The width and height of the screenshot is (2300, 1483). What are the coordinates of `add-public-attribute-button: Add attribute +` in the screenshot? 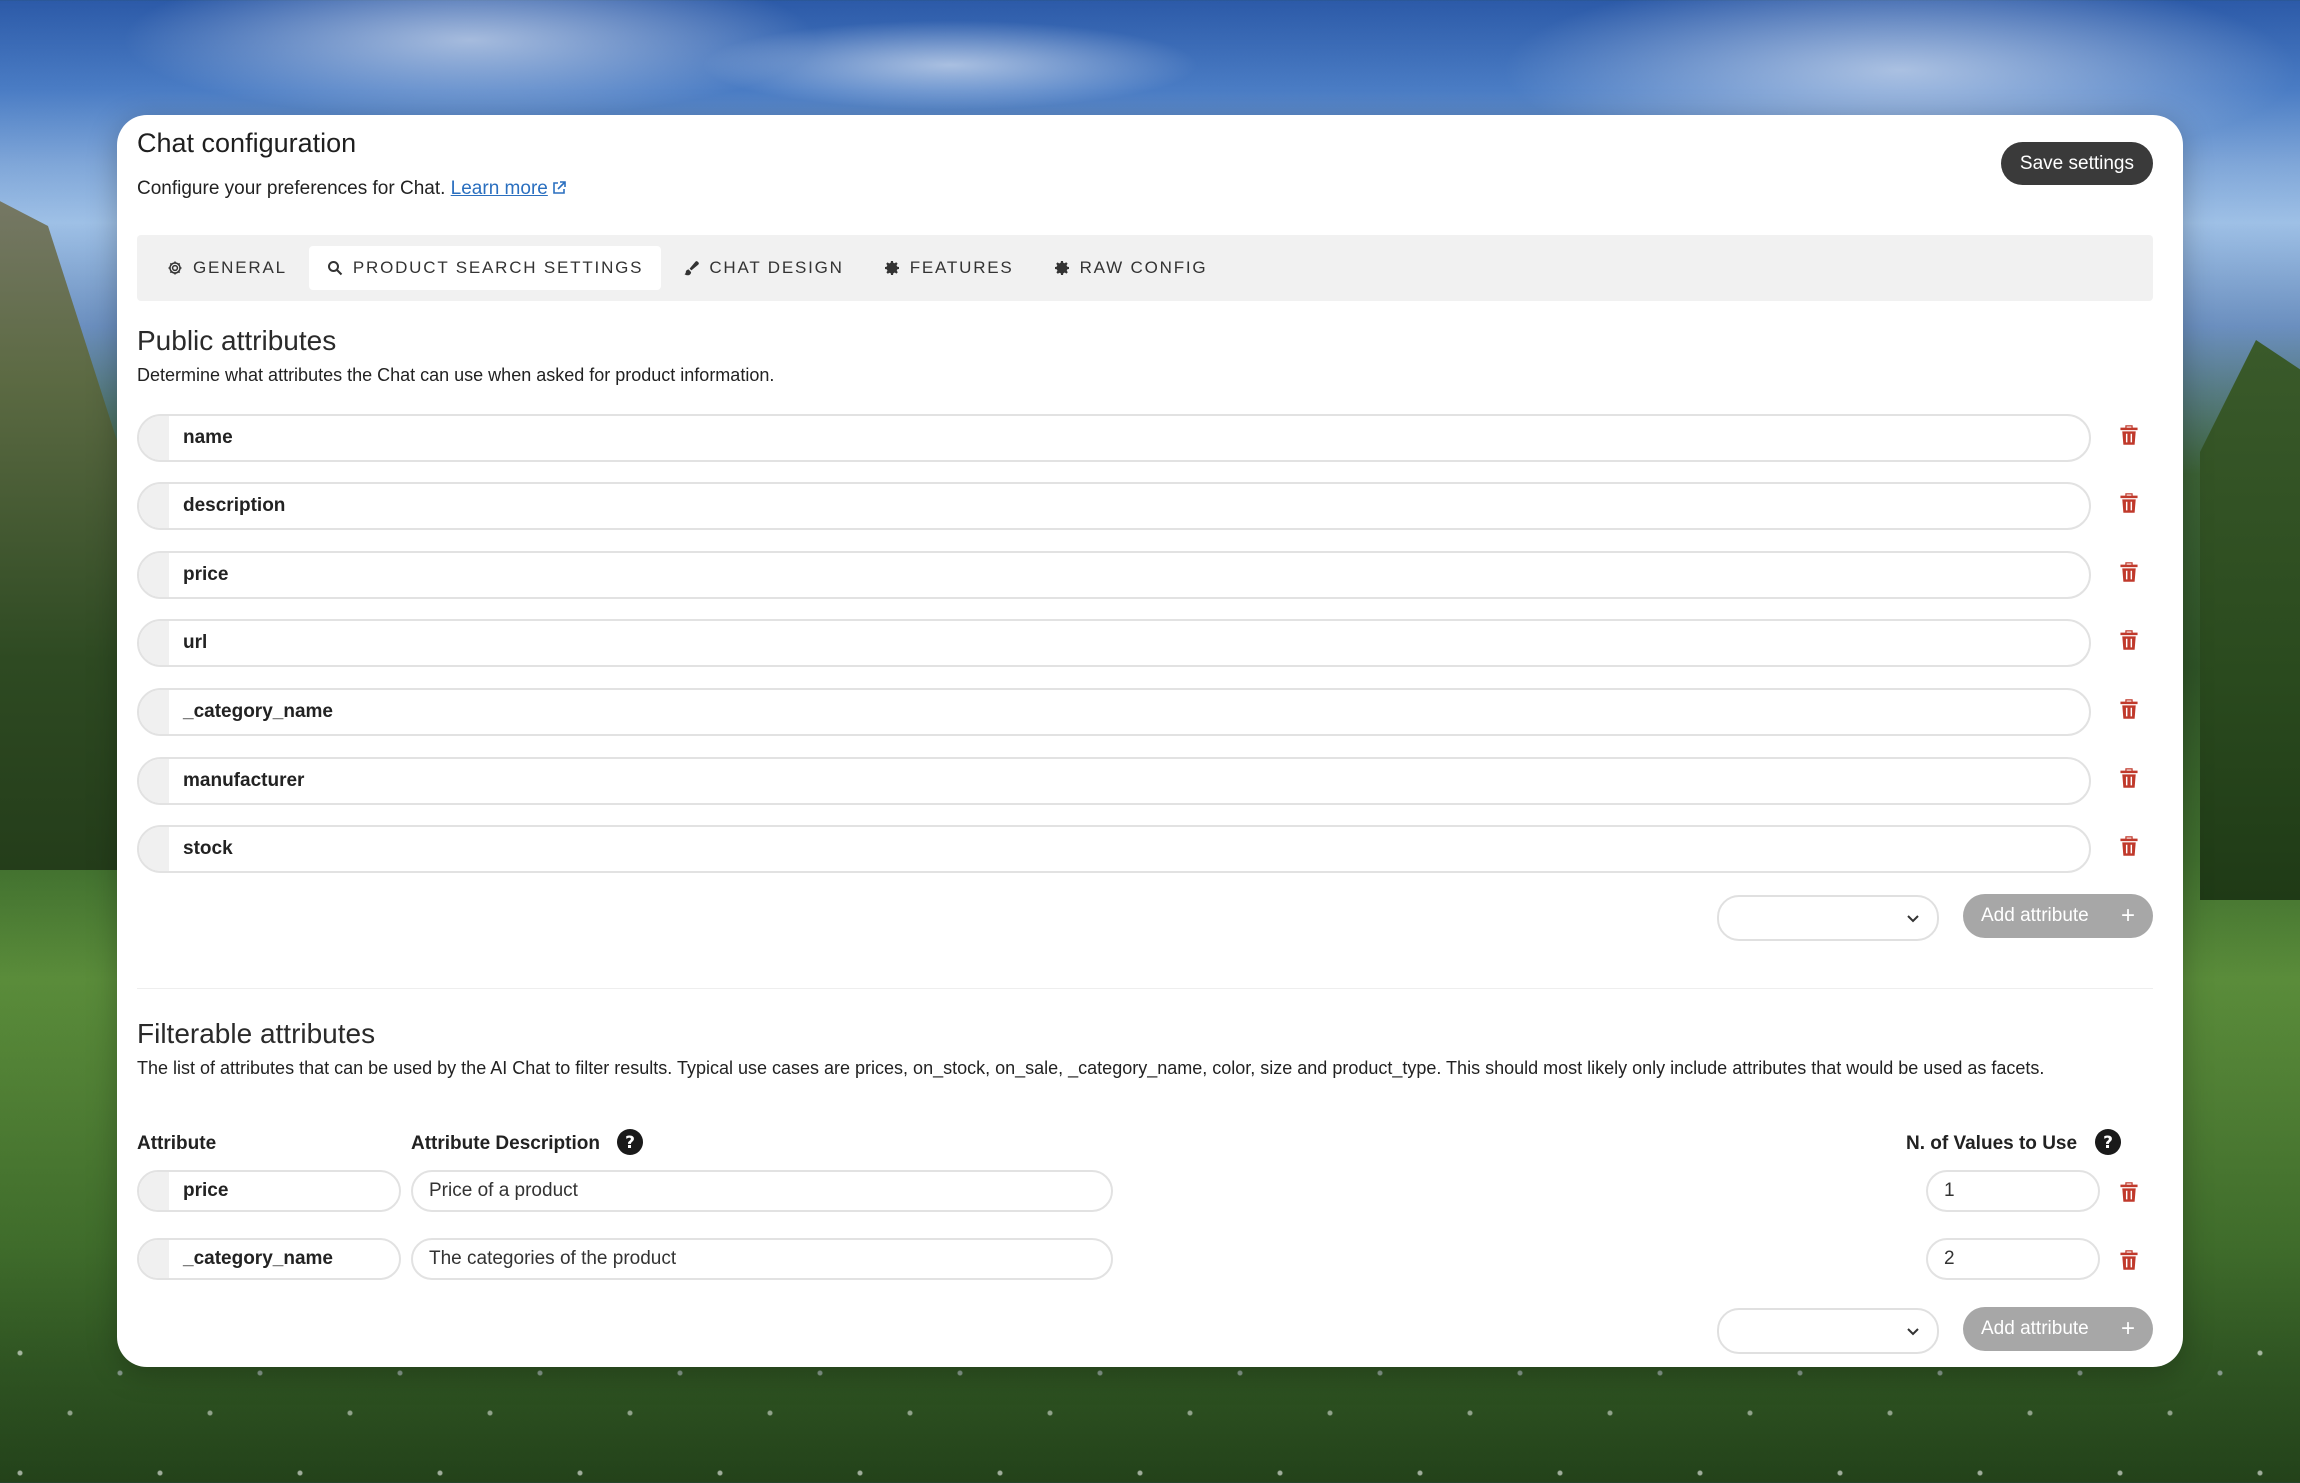 It's located at (2058, 916).